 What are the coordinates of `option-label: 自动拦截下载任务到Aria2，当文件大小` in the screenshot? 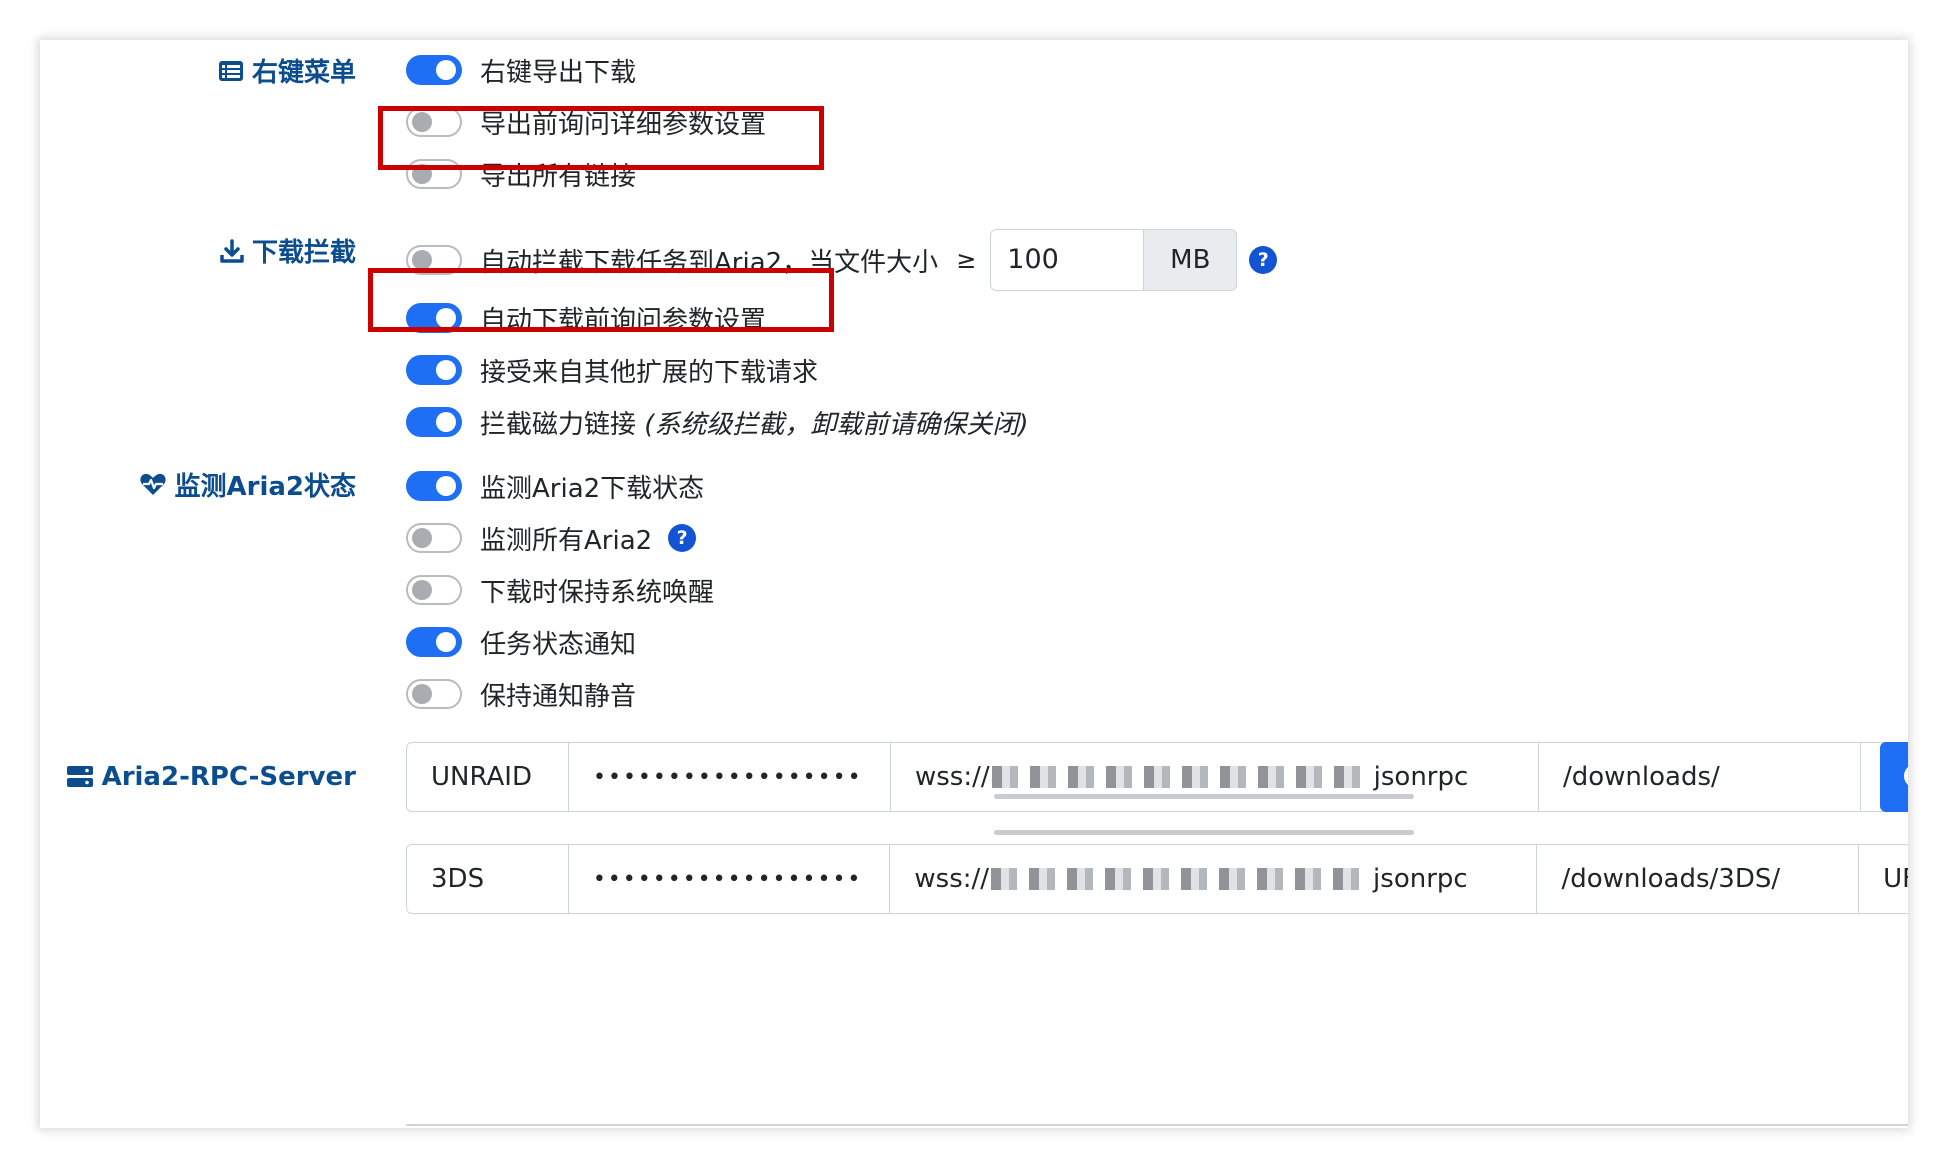 It's located at (709, 262).